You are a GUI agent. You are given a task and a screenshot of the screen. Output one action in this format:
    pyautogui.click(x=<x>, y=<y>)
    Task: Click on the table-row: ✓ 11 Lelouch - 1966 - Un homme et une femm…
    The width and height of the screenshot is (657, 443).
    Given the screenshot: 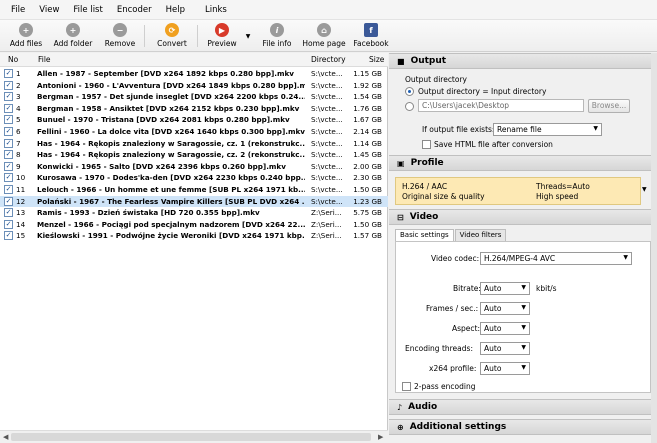 What is the action you would take?
    pyautogui.click(x=194, y=190)
    